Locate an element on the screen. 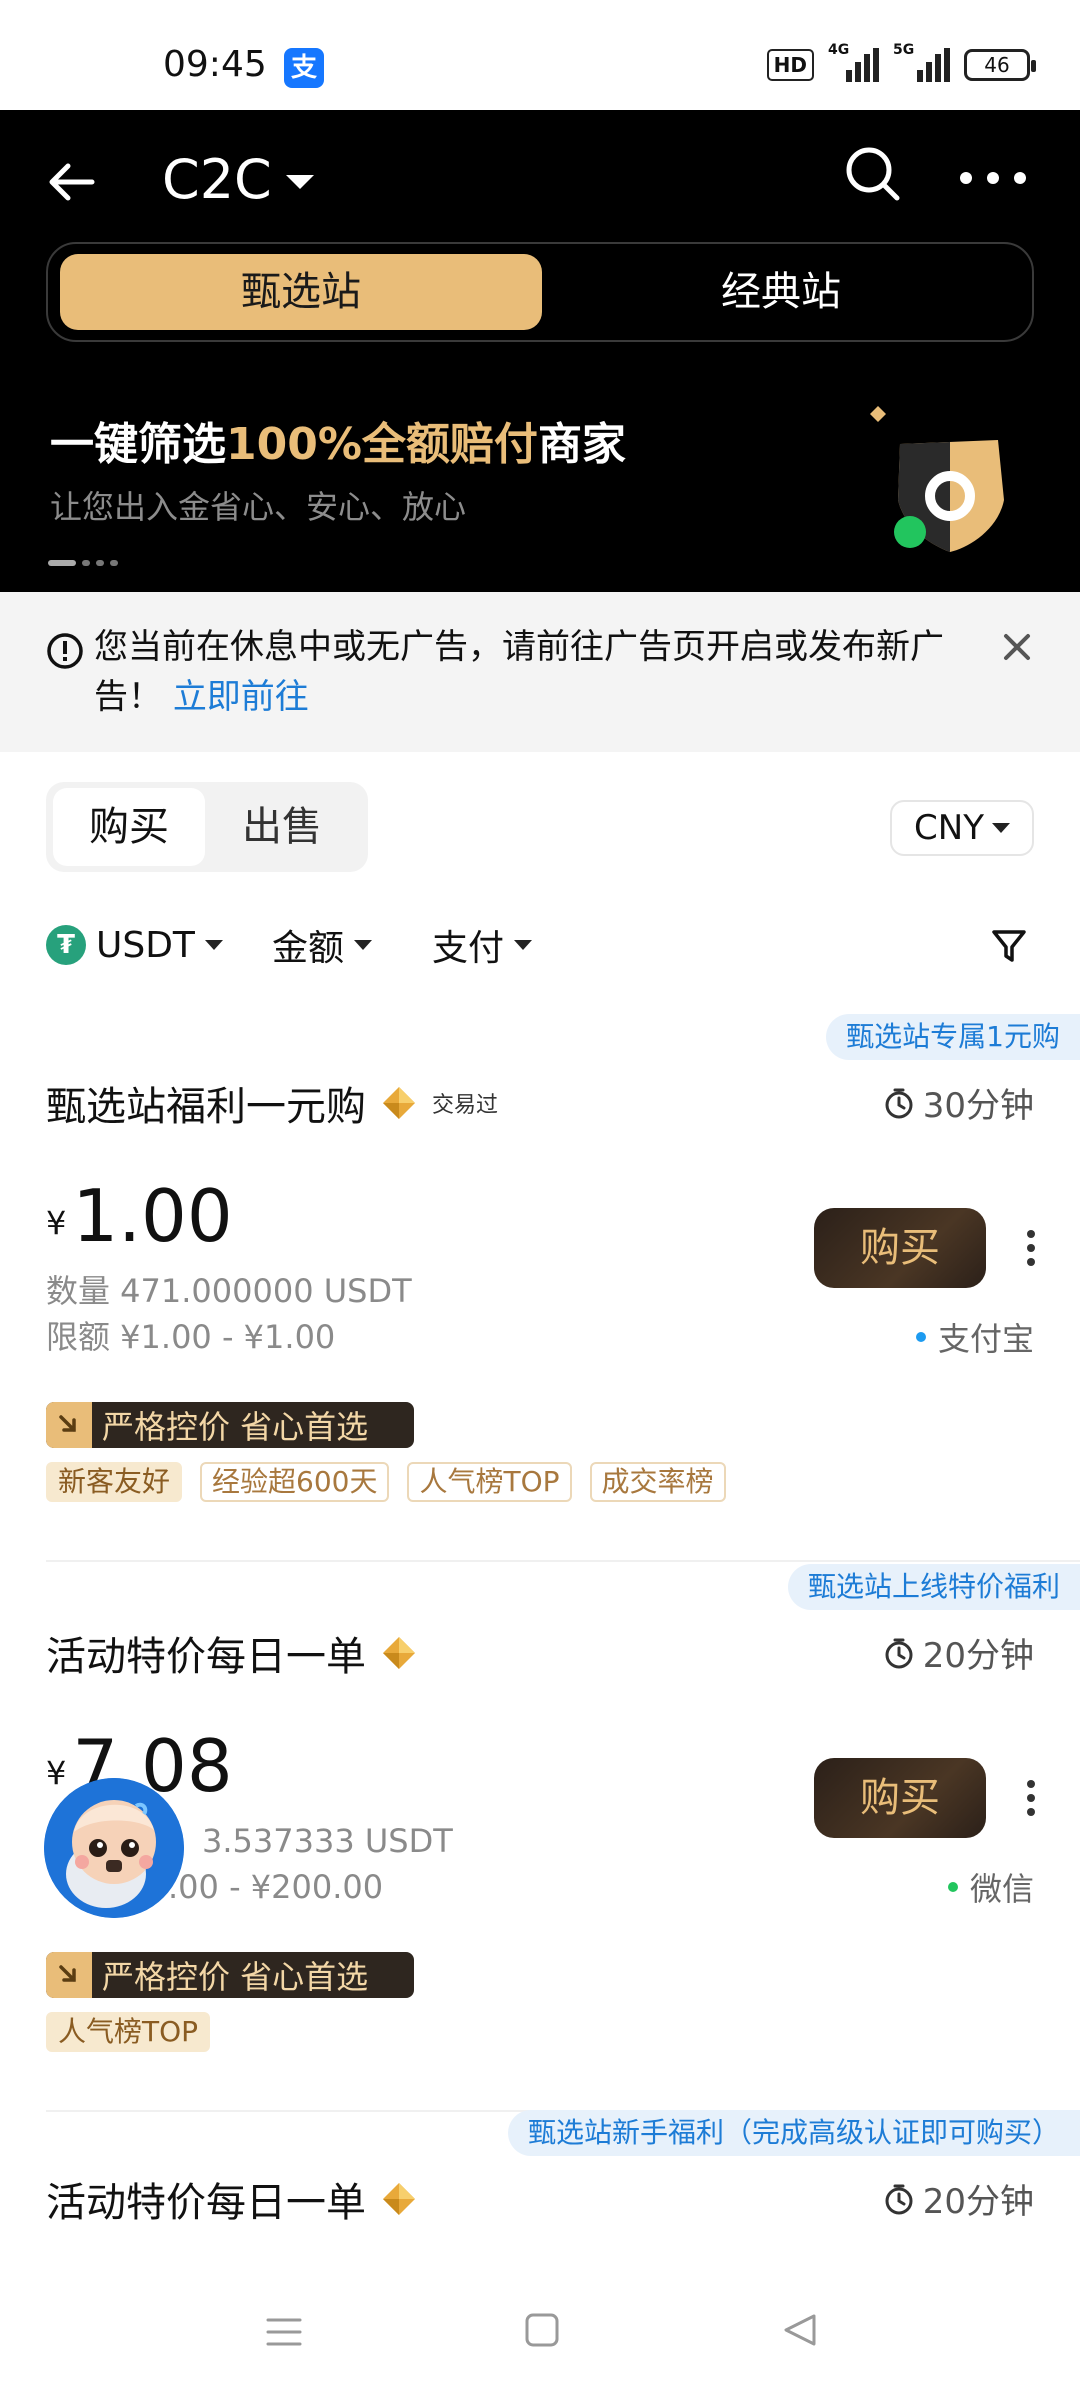  nav-back-icon is located at coordinates (800, 2330).